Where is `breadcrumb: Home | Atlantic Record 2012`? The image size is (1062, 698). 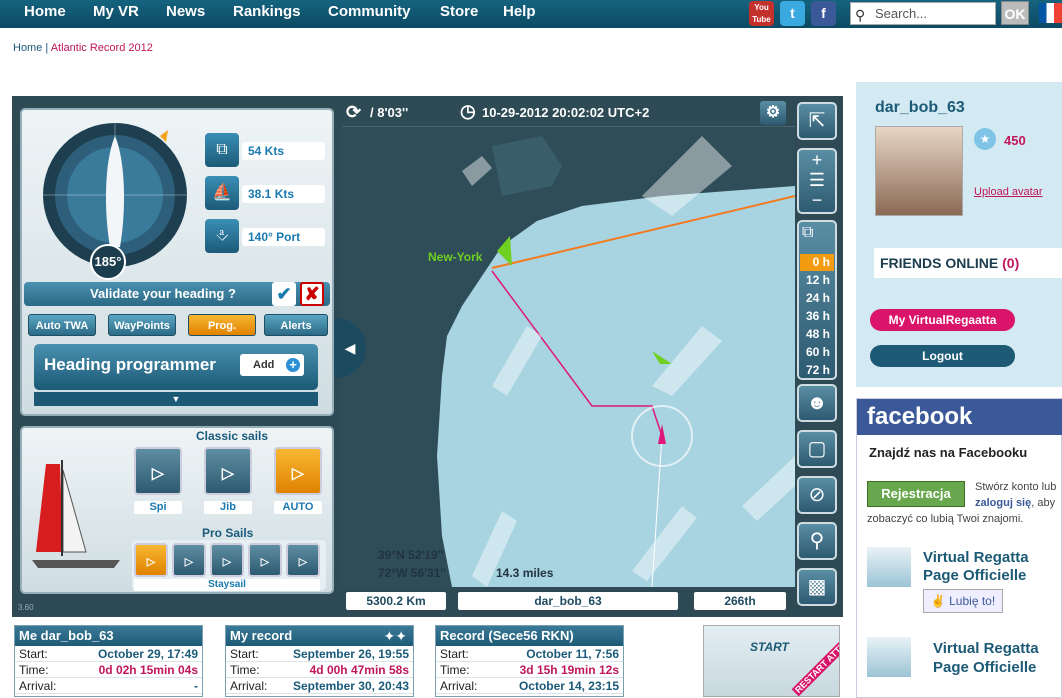
breadcrumb: Home | Atlantic Record 2012 is located at coordinates (83, 48).